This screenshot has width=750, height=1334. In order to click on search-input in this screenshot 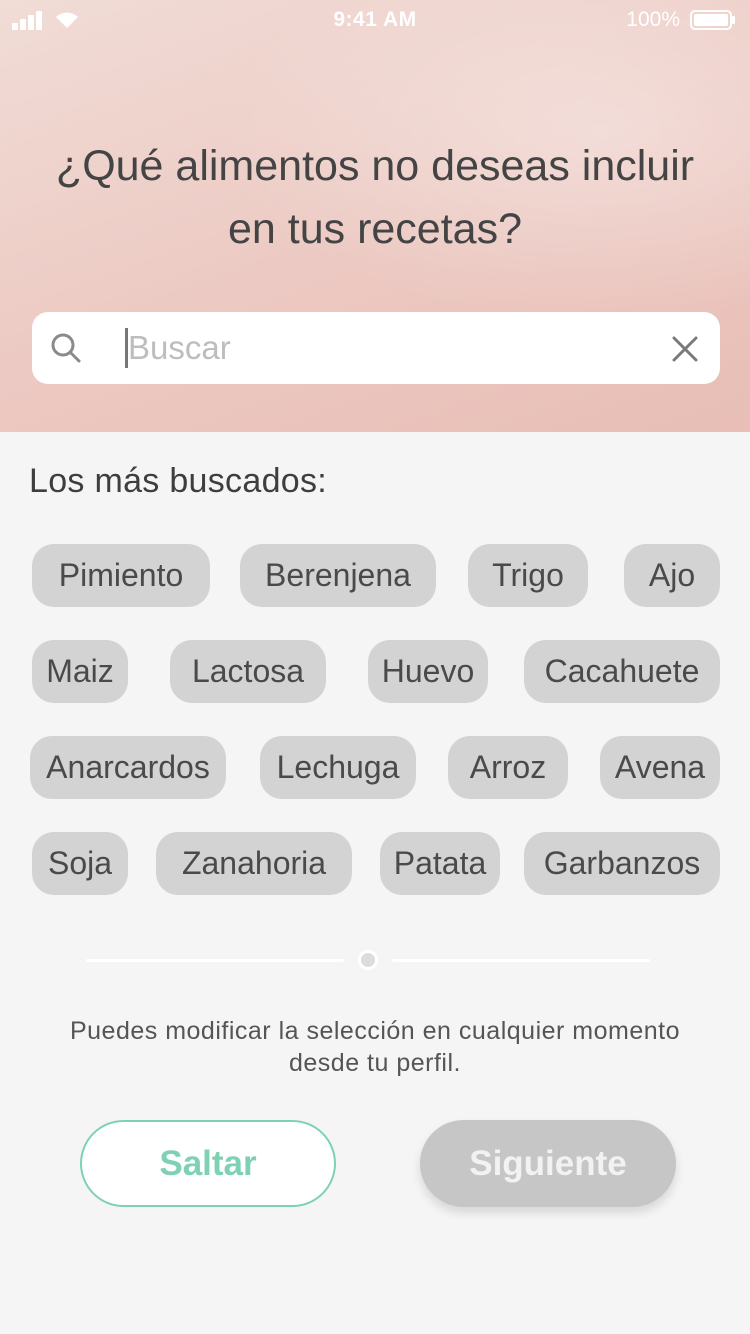, I will do `click(388, 348)`.